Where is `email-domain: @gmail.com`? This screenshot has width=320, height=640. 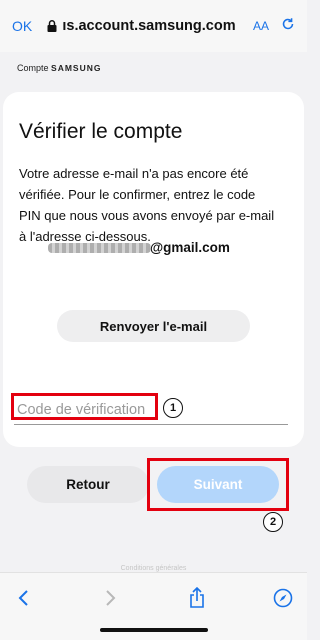
email-domain: @gmail.com is located at coordinates (190, 247).